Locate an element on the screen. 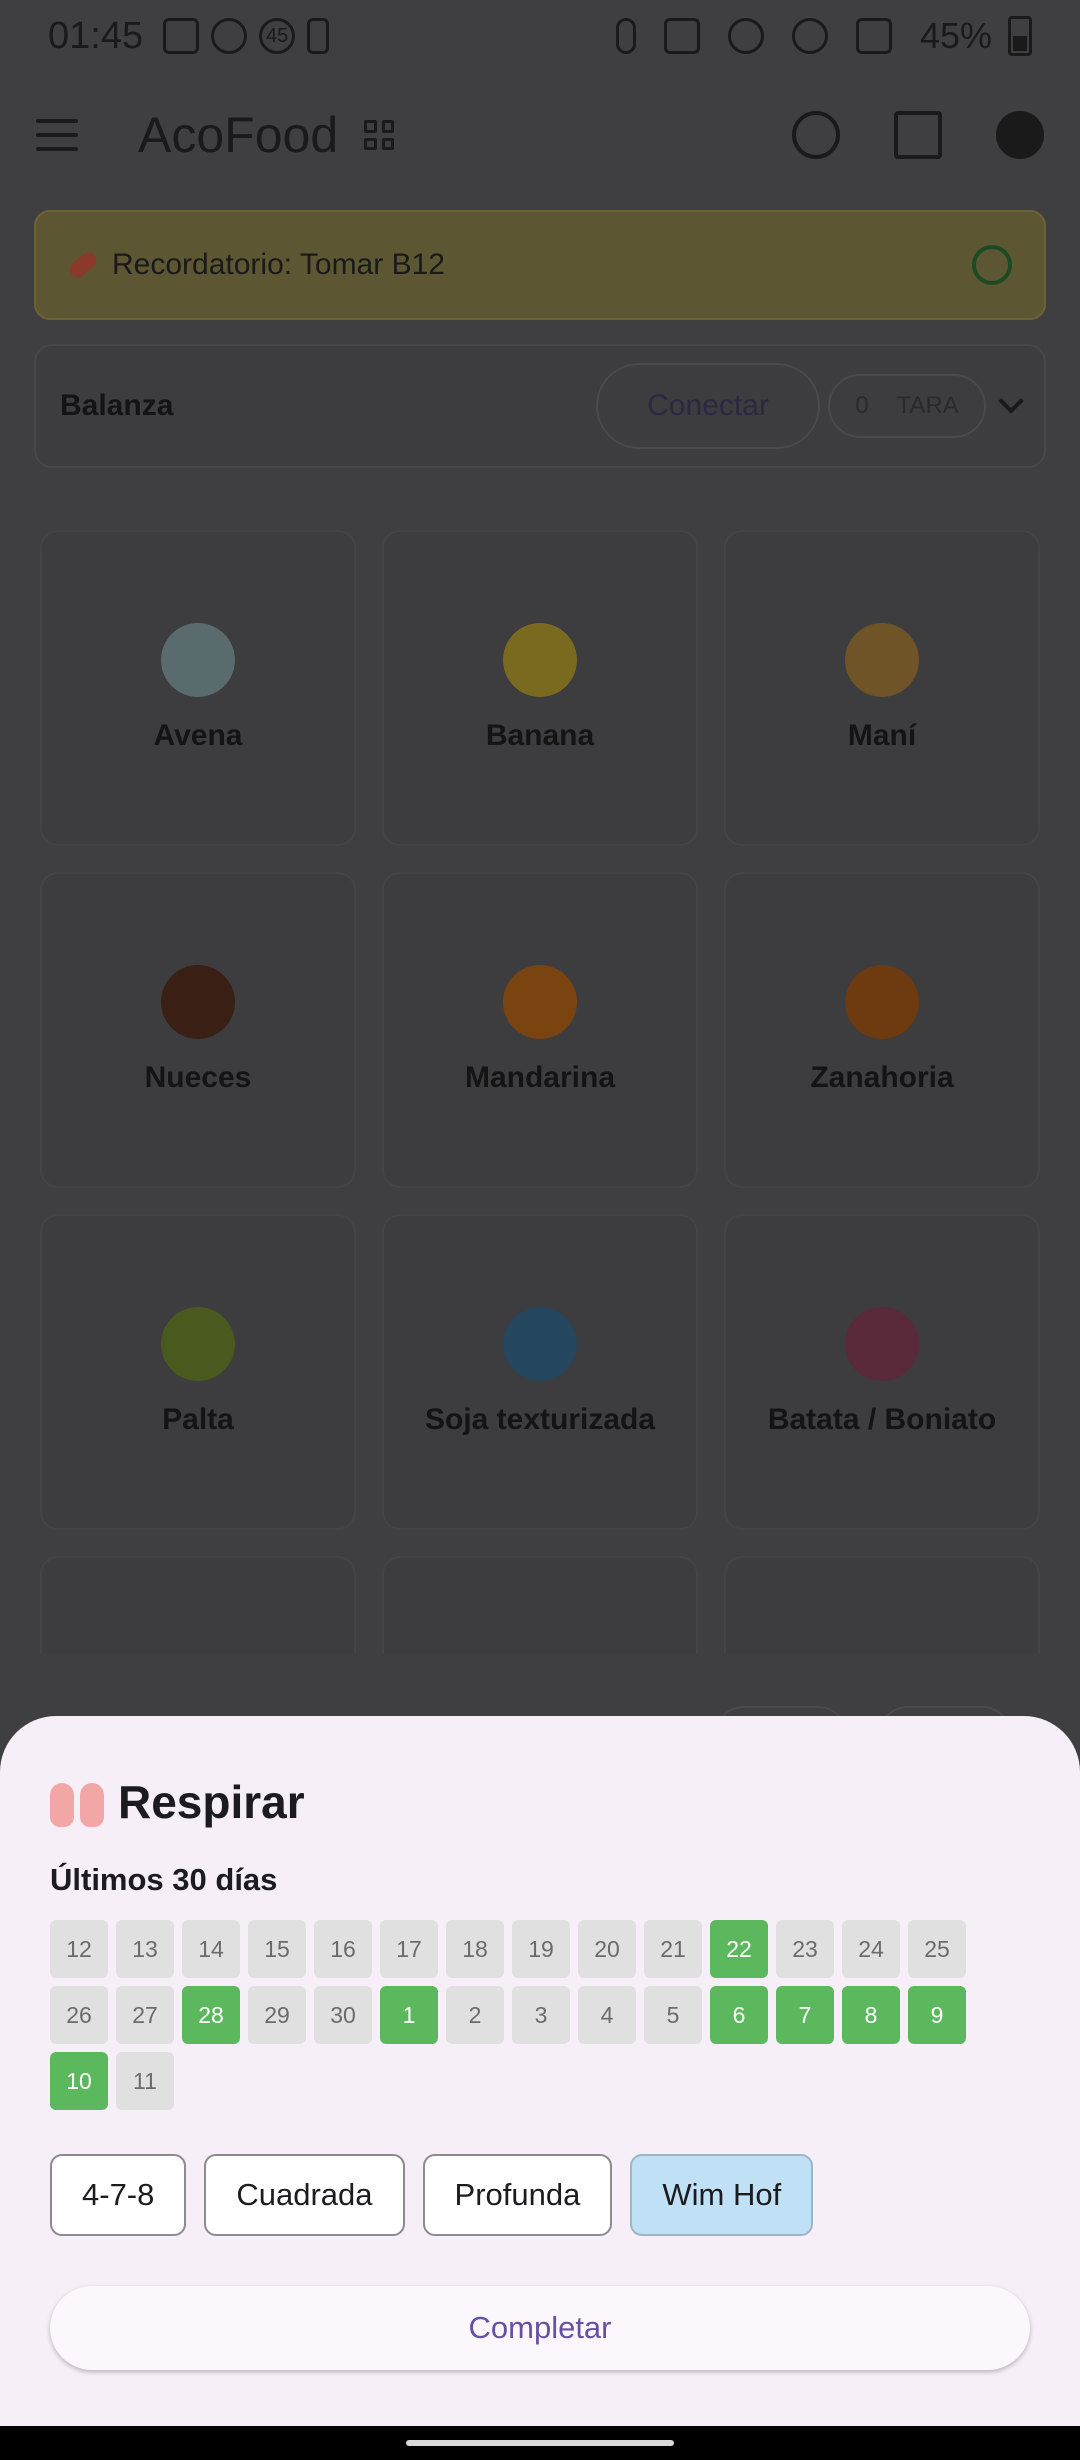  battery-percent: 45% is located at coordinates (955, 35).